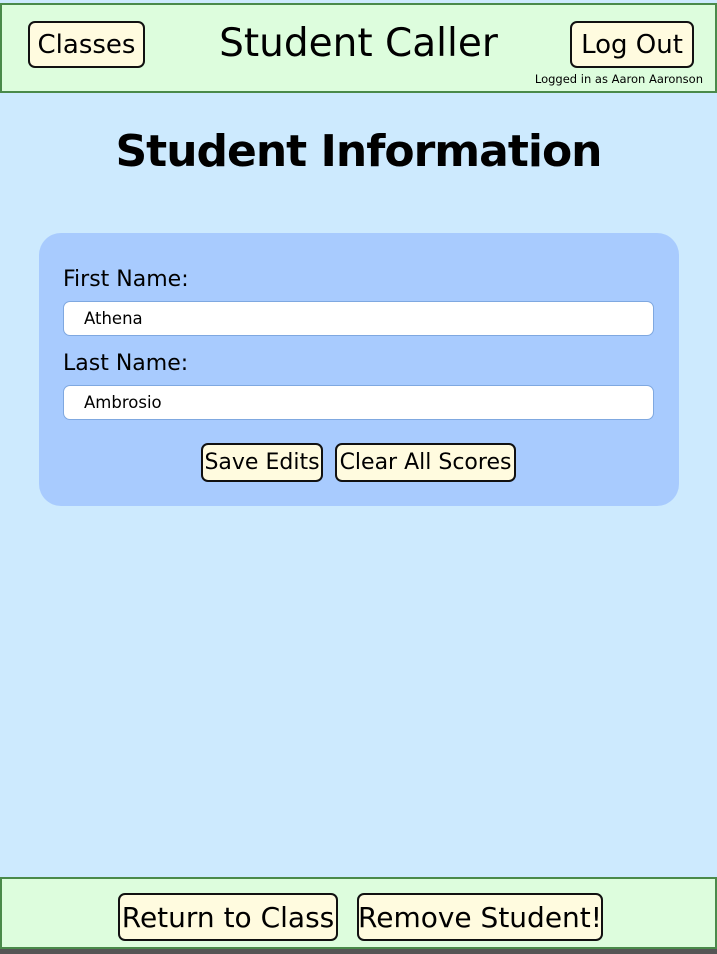 The height and width of the screenshot is (954, 717). What do you see at coordinates (126, 279) in the screenshot?
I see `first-name-label: First Name:` at bounding box center [126, 279].